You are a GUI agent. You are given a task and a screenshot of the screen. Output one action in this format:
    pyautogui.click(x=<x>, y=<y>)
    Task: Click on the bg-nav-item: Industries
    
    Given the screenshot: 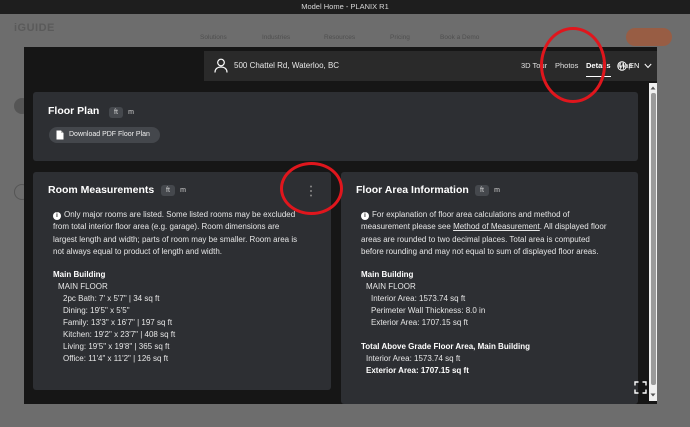 What is the action you would take?
    pyautogui.click(x=276, y=37)
    